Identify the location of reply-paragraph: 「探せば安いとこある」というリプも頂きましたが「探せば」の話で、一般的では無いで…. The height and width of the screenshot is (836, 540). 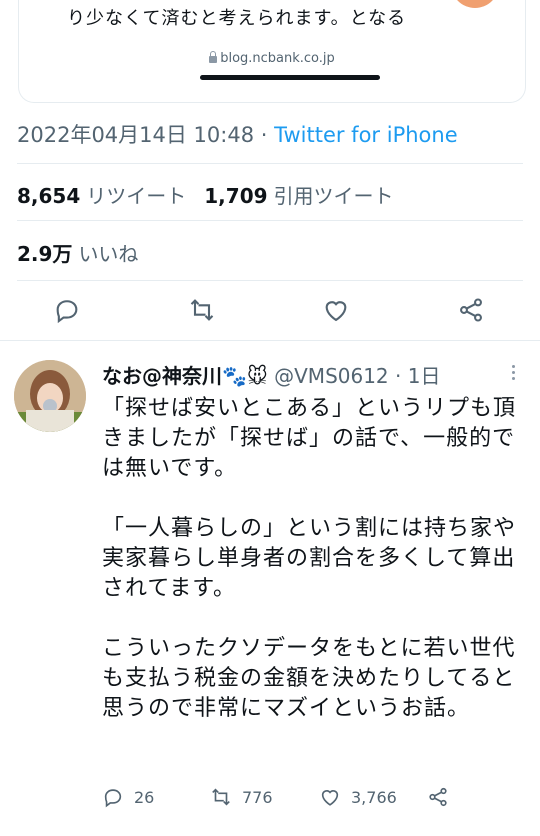
(309, 438).